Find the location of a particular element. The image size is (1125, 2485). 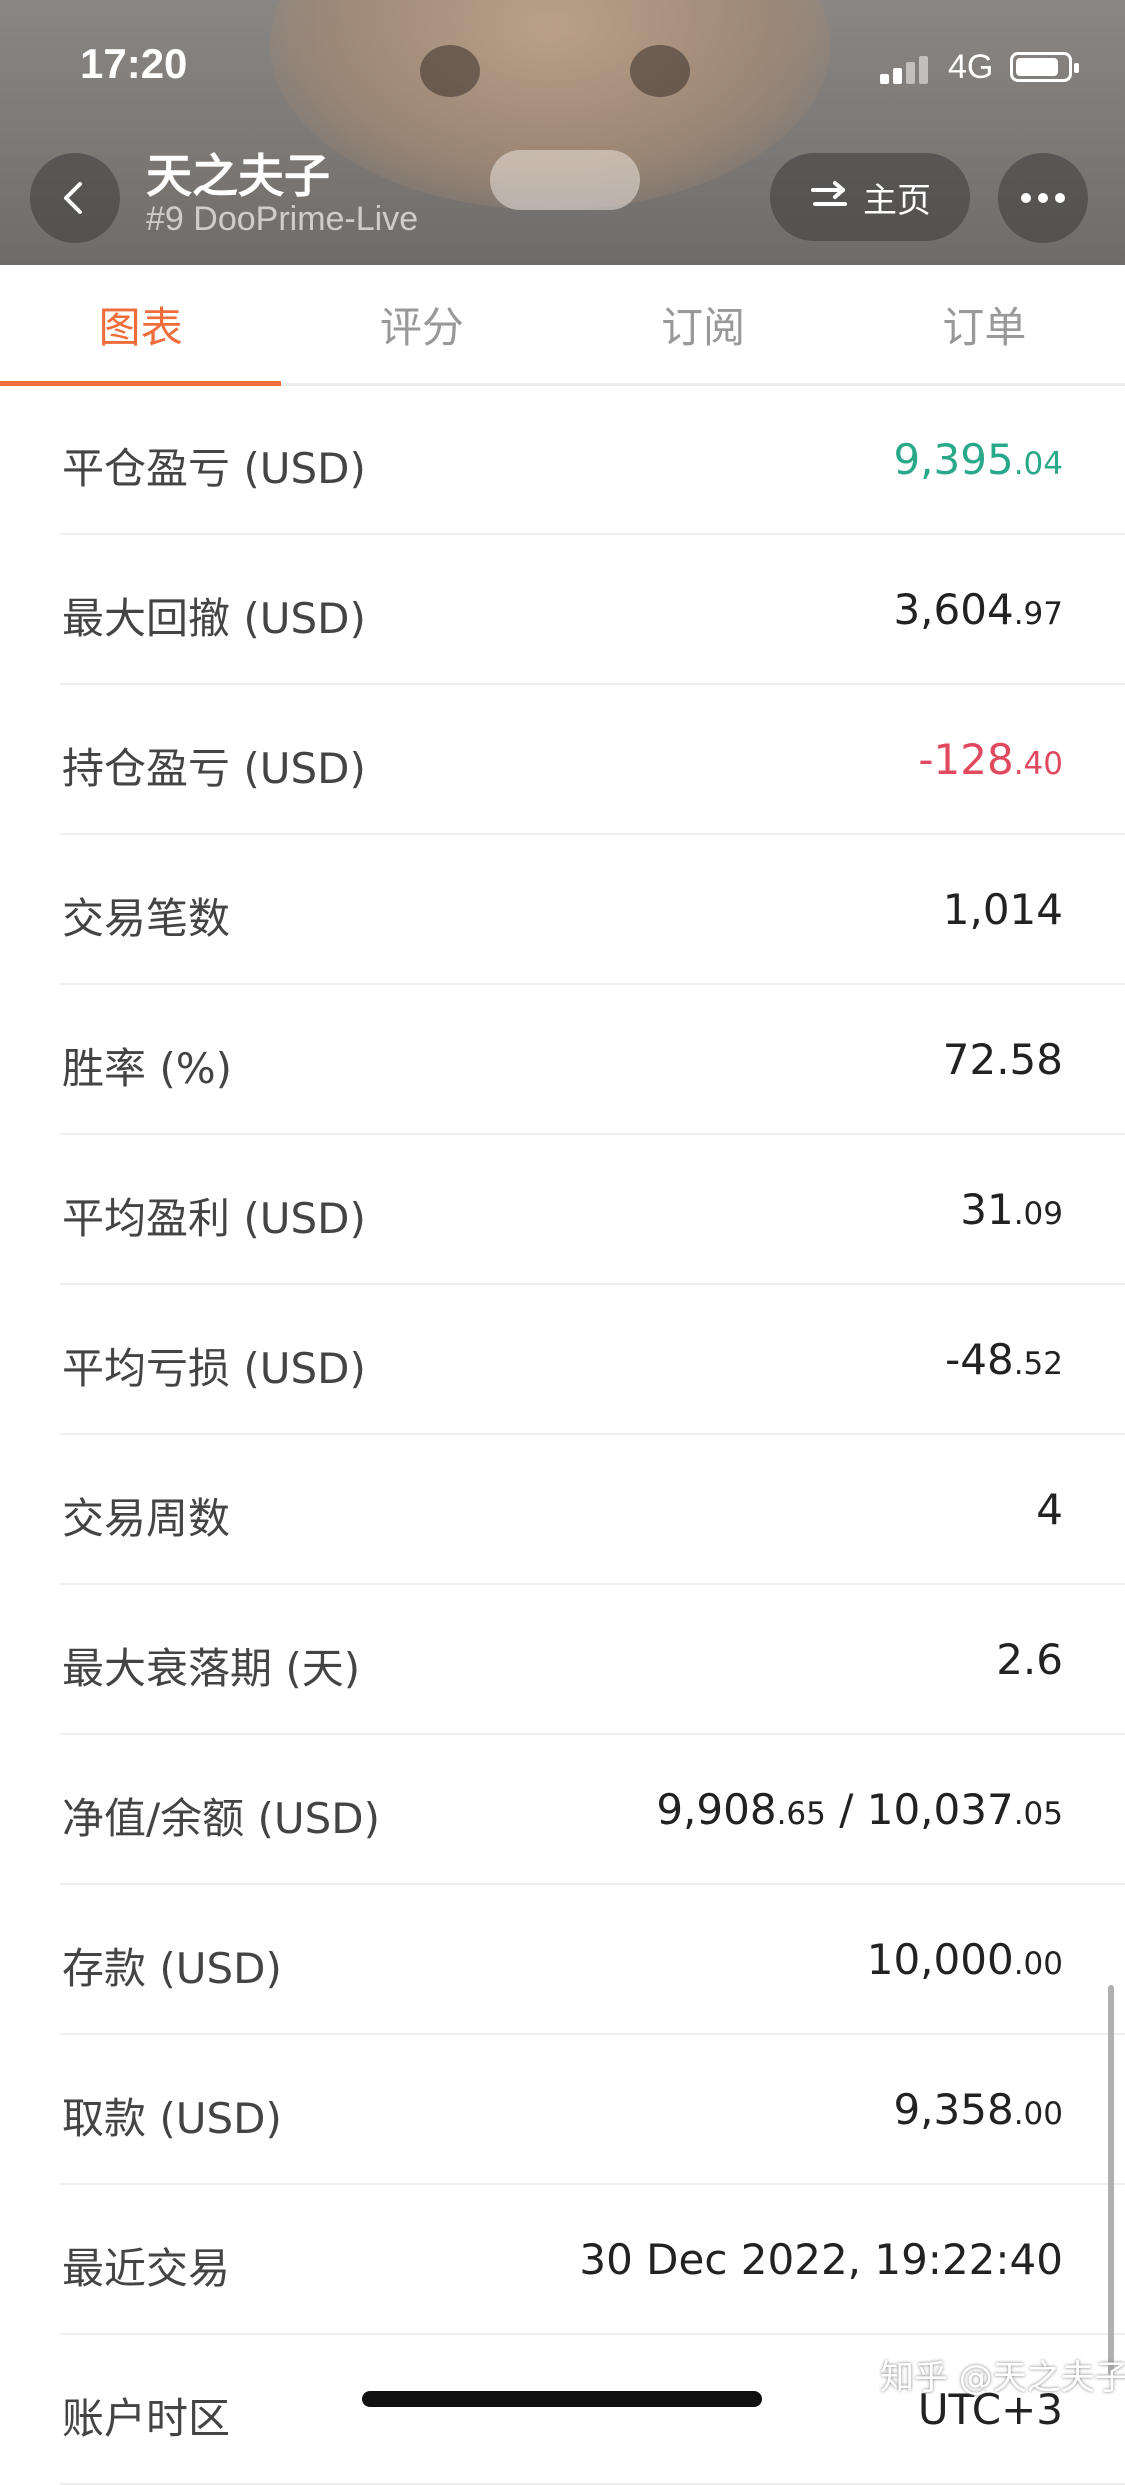

stat-row: 平仓盈亏 (USD) 9,395.04 is located at coordinates (562, 460).